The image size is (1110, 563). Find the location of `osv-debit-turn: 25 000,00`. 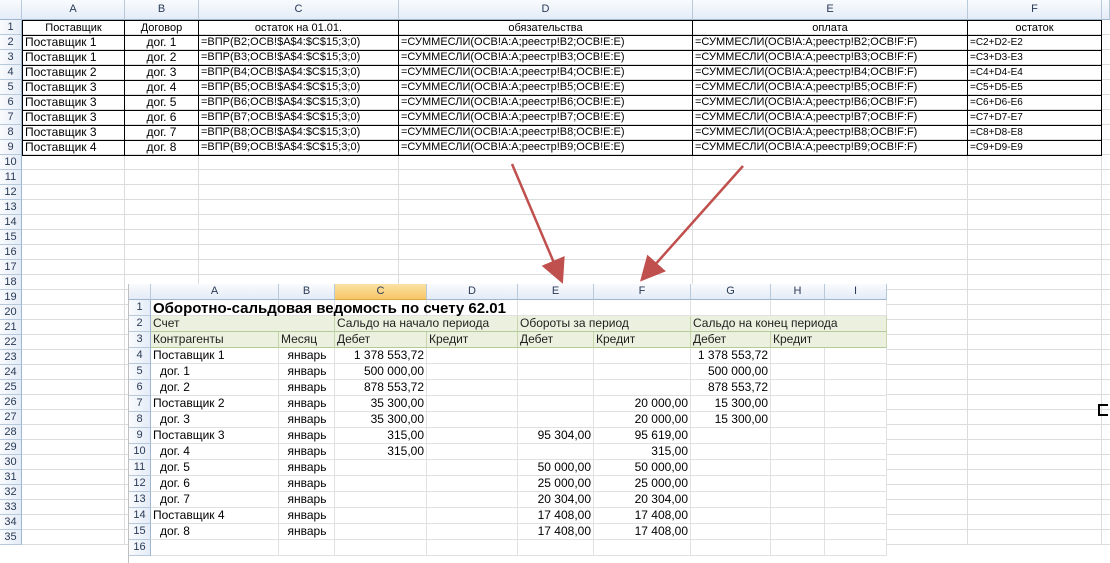

osv-debit-turn: 25 000,00 is located at coordinates (564, 483).